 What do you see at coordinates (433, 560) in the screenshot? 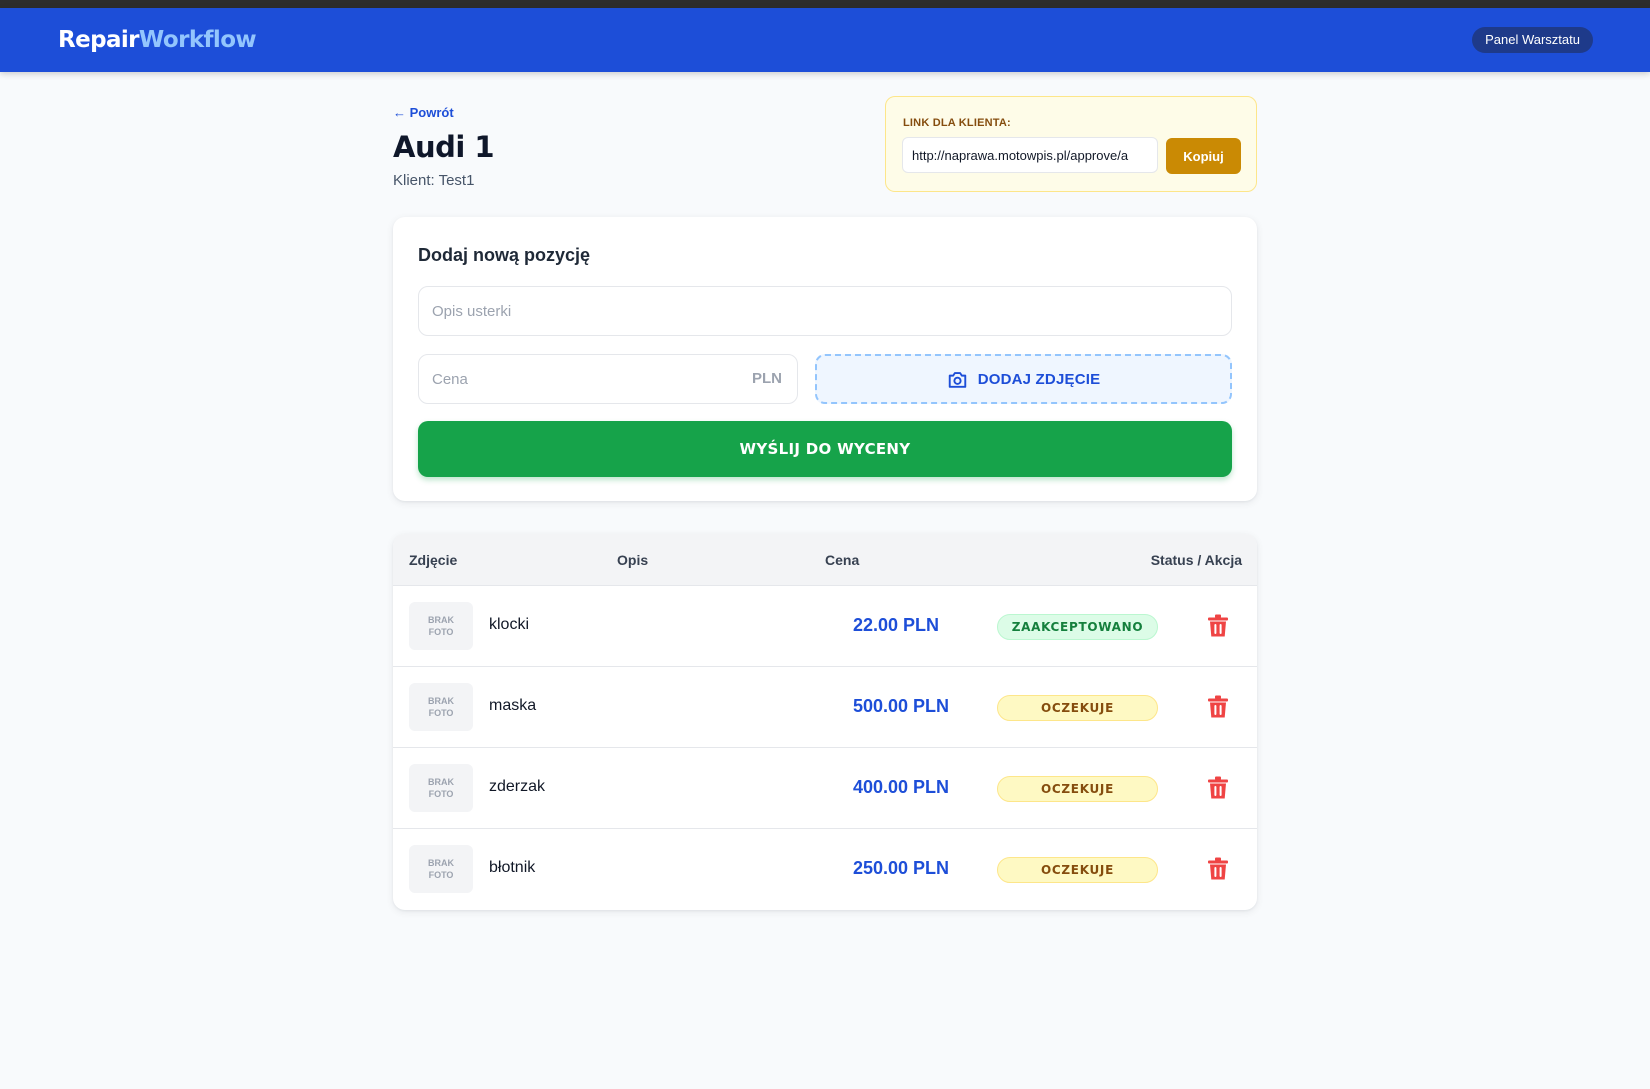
I see `col-header-photo: Zdjęcie` at bounding box center [433, 560].